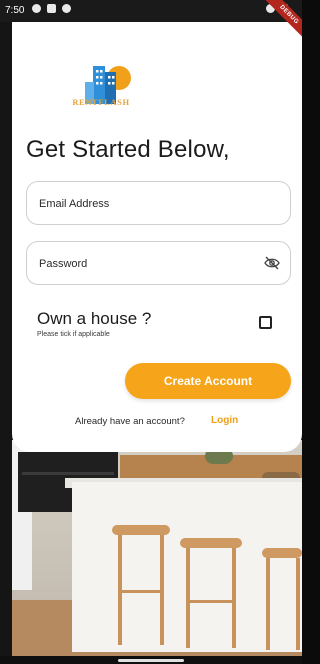 Image resolution: width=320 pixels, height=664 pixels. Describe the element at coordinates (149, 204) in the screenshot. I see `email-input` at that location.